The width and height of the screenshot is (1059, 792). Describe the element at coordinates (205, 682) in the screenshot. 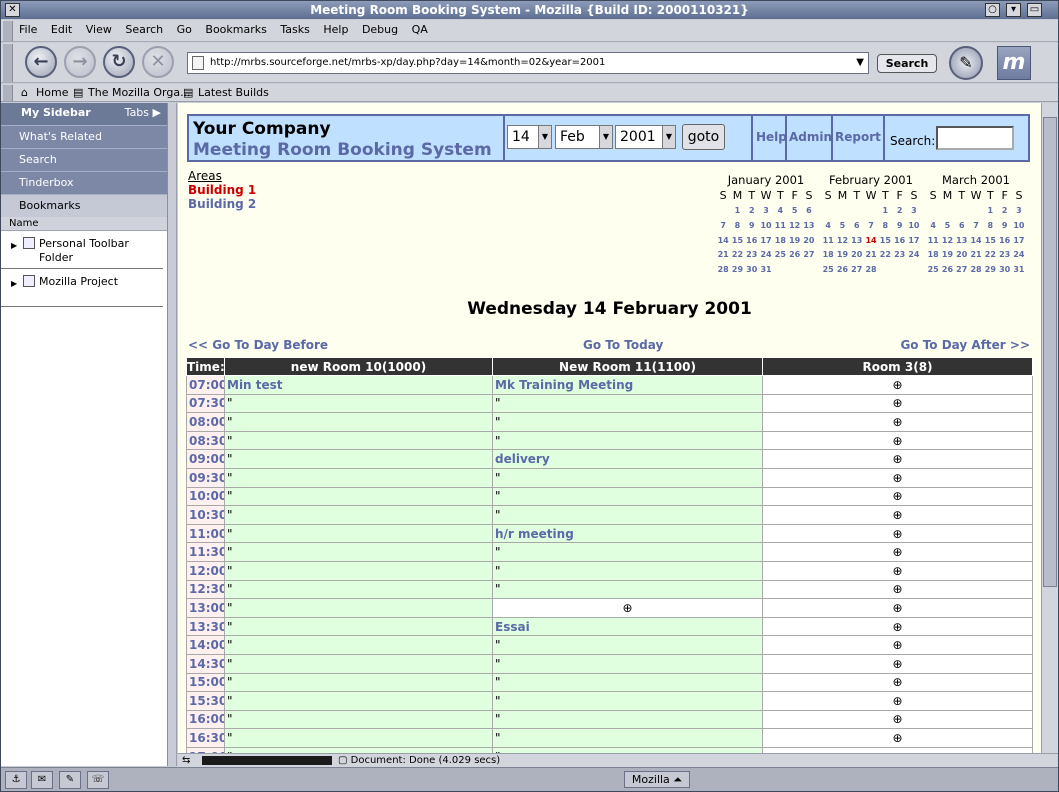

I see `time-slot-link: 15:00` at that location.